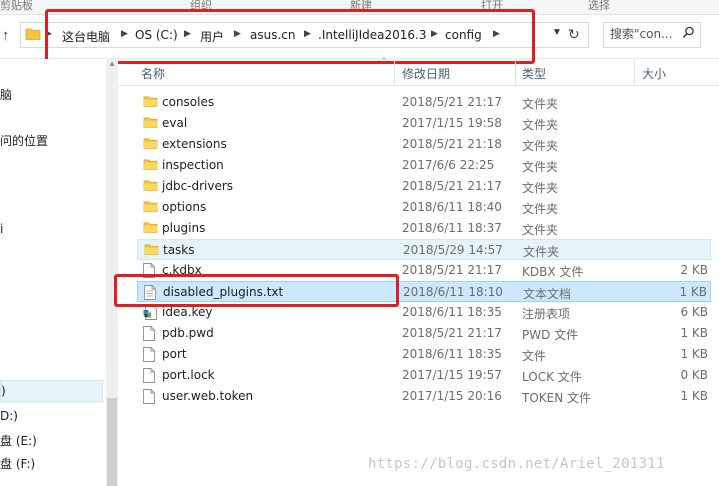  What do you see at coordinates (534, 73) in the screenshot?
I see `column-header-type: 类型` at bounding box center [534, 73].